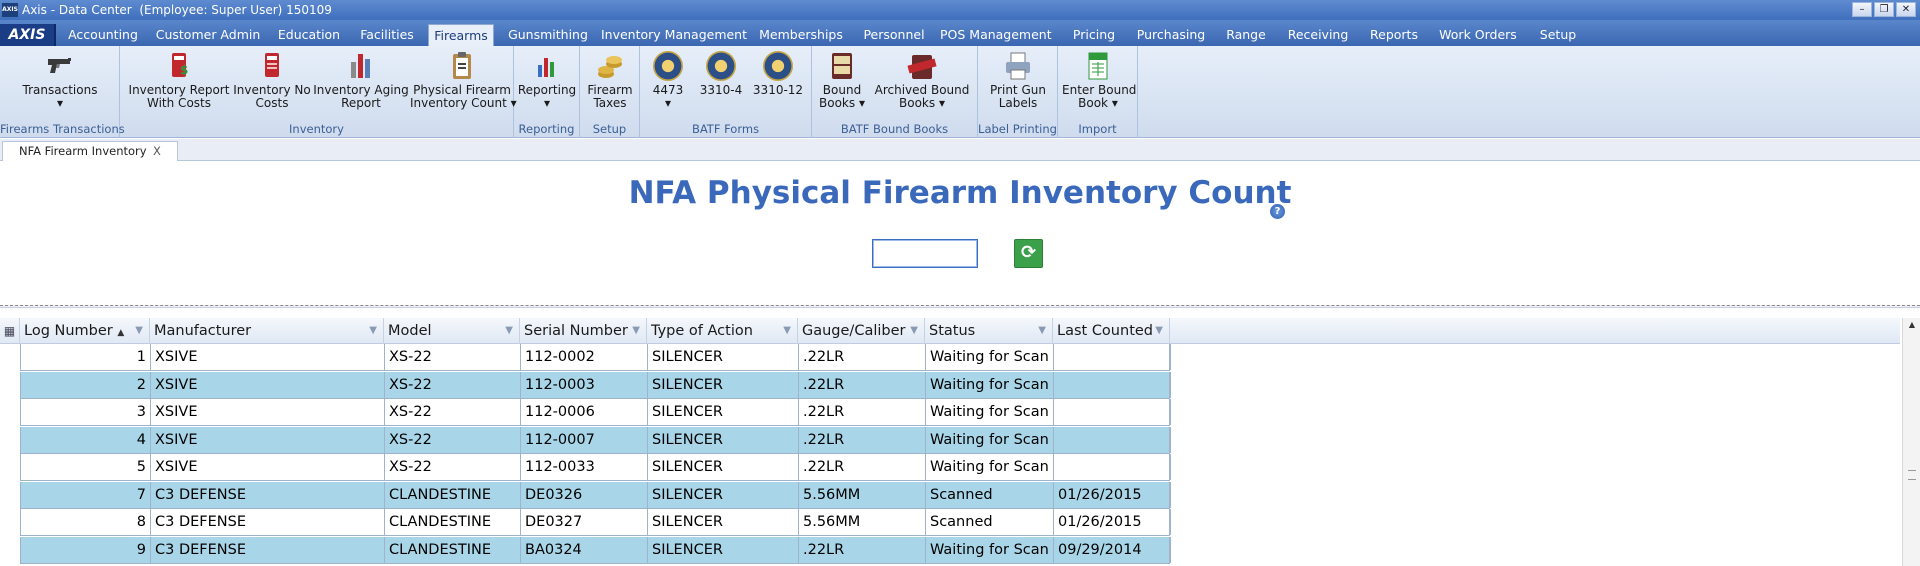  Describe the element at coordinates (453, 494) in the screenshot. I see `cell-model: CLANDESTINE` at that location.